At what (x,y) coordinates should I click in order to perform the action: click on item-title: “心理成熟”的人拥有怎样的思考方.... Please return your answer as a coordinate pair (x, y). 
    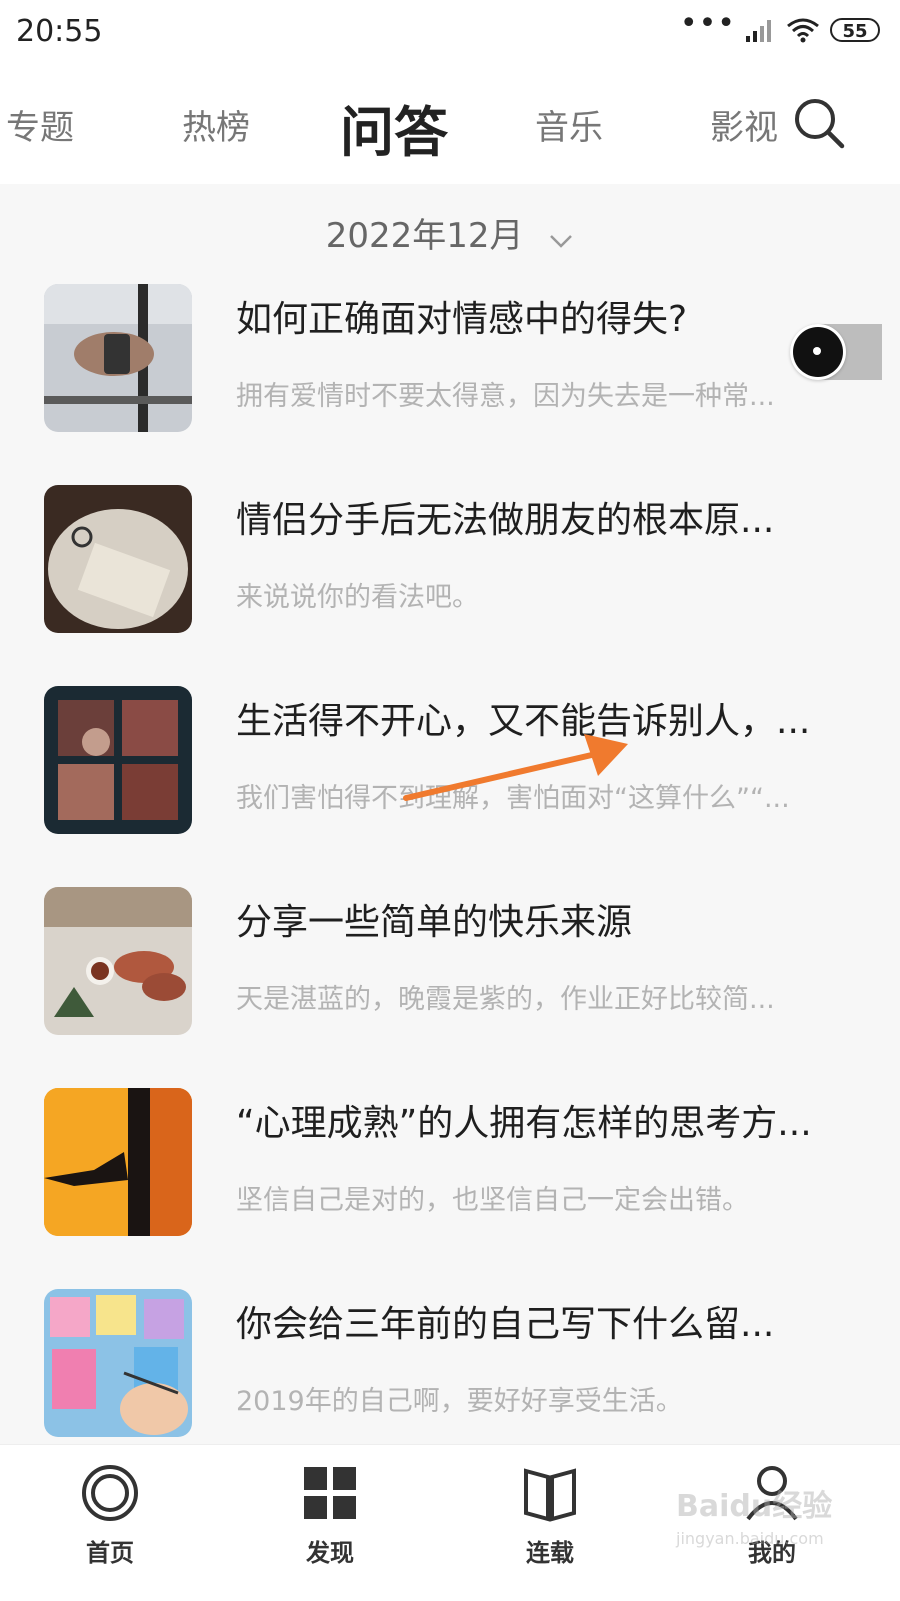
    Looking at the image, I should click on (524, 1123).